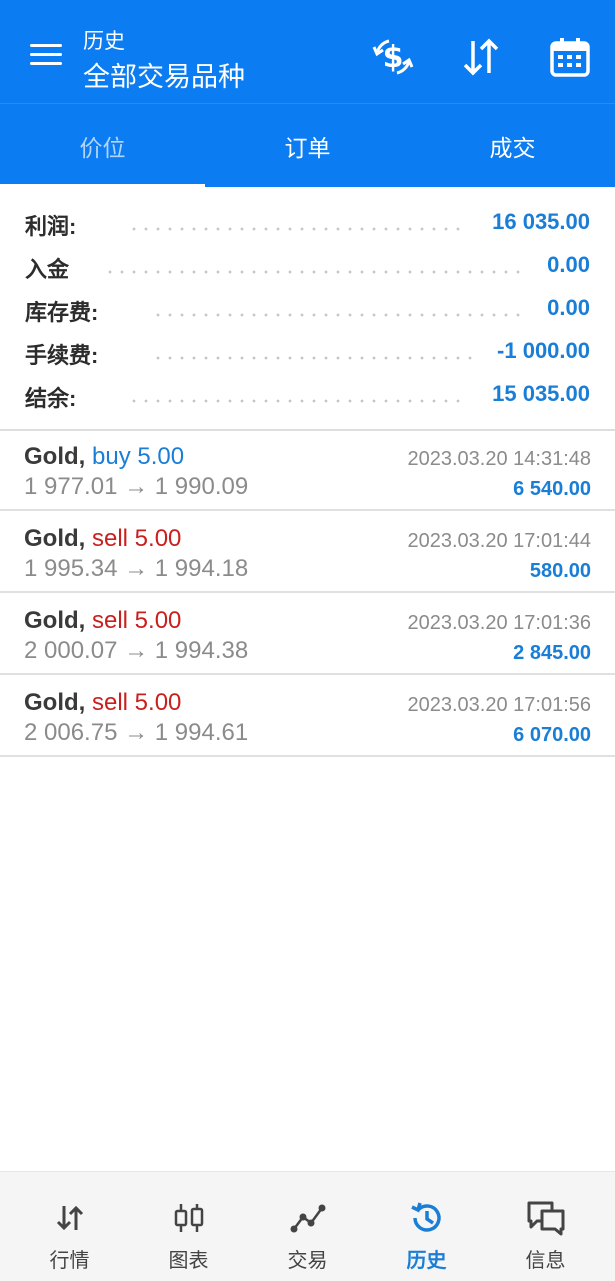  I want to click on calendar-icon, so click(570, 57).